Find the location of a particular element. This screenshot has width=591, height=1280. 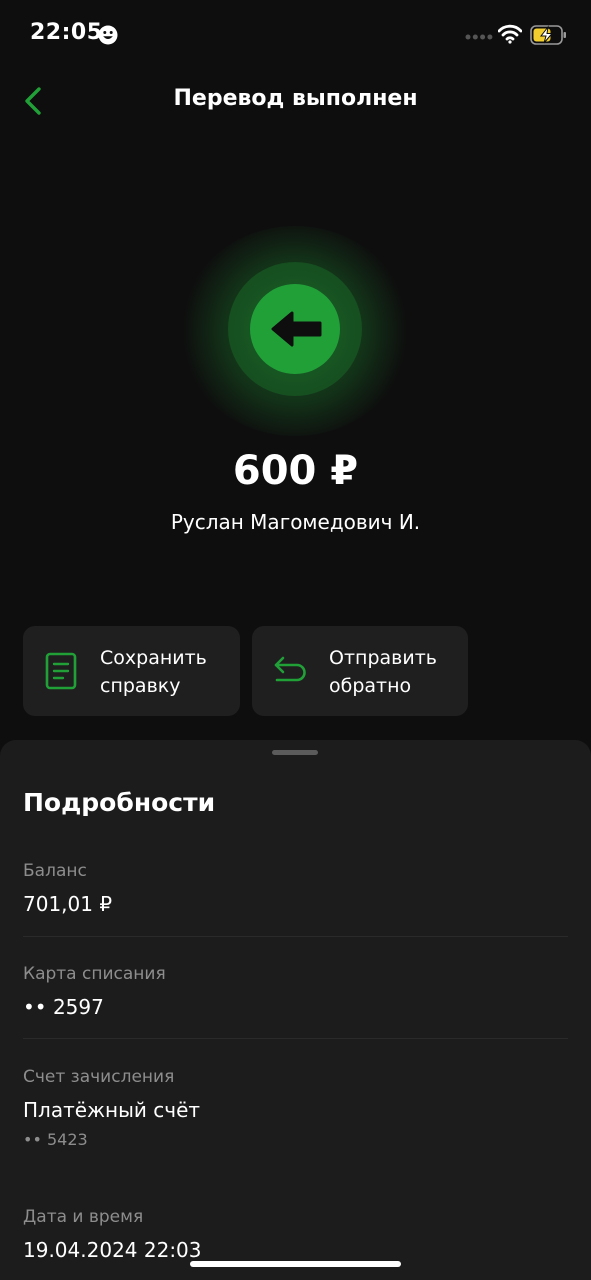

credit-account-label: Счет зачисления is located at coordinates (99, 1077).